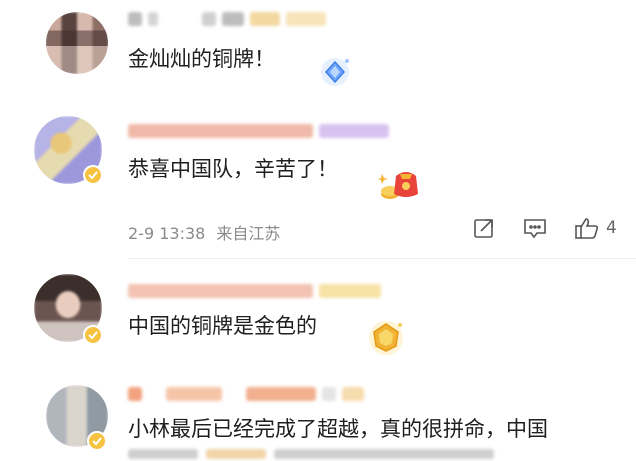 This screenshot has width=636, height=461. What do you see at coordinates (338, 429) in the screenshot?
I see `comment-text: 小林最后已经完成了超越，真的很拼命，中国` at bounding box center [338, 429].